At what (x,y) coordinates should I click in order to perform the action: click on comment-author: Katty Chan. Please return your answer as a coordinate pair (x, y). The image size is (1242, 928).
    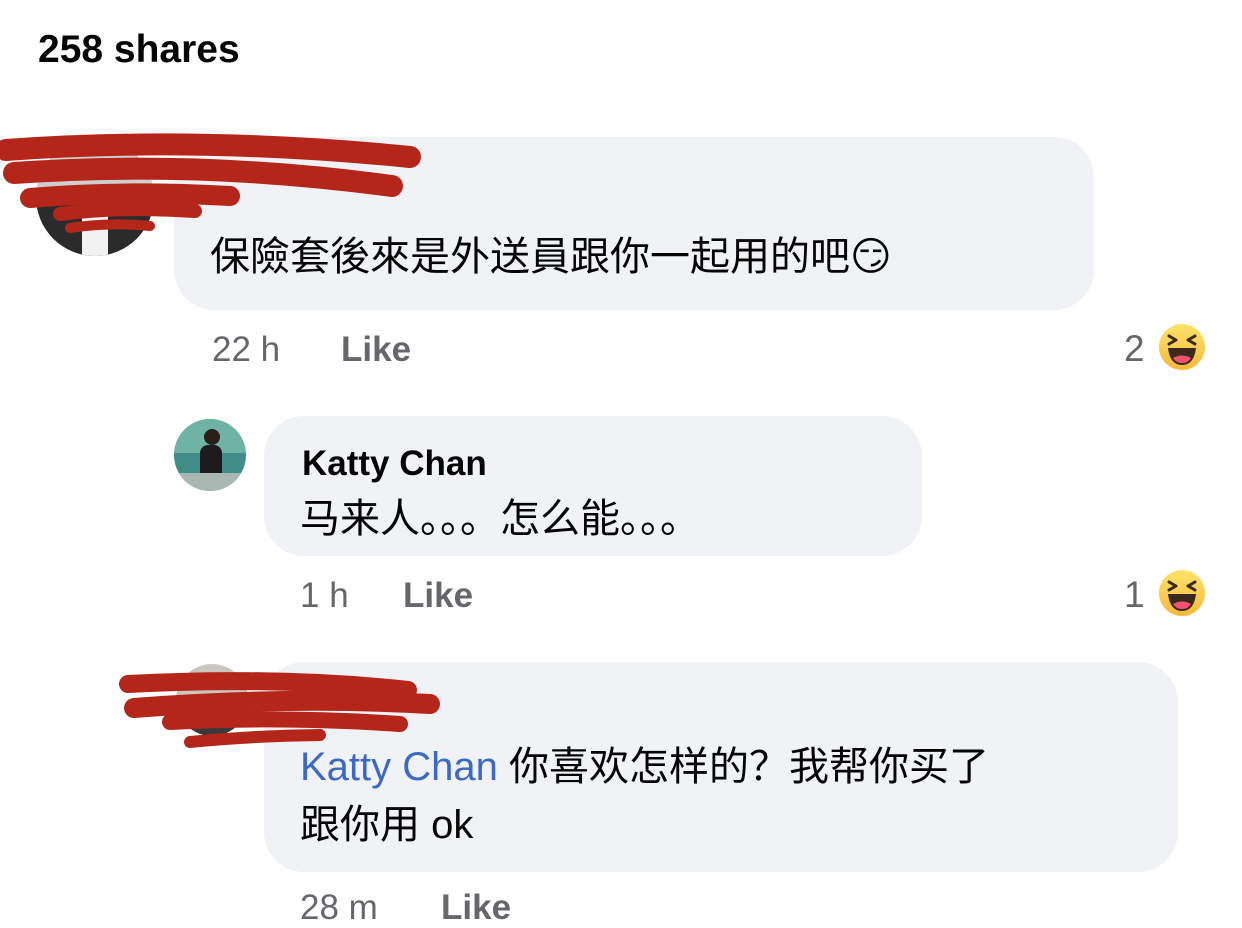
    Looking at the image, I should click on (394, 464).